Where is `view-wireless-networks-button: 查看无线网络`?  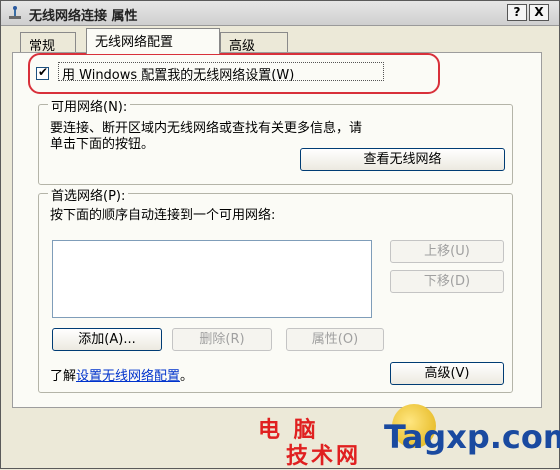 view-wireless-networks-button: 查看无线网络 is located at coordinates (402, 159).